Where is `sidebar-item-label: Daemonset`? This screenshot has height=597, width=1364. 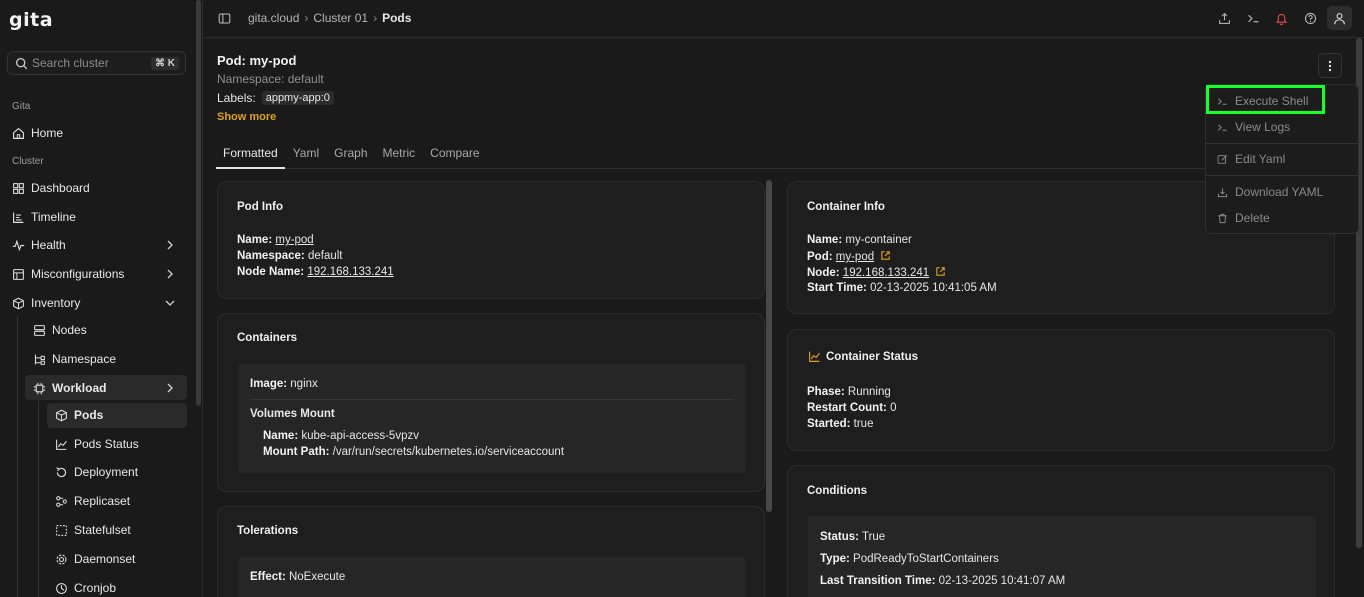
sidebar-item-label: Daemonset is located at coordinates (105, 559).